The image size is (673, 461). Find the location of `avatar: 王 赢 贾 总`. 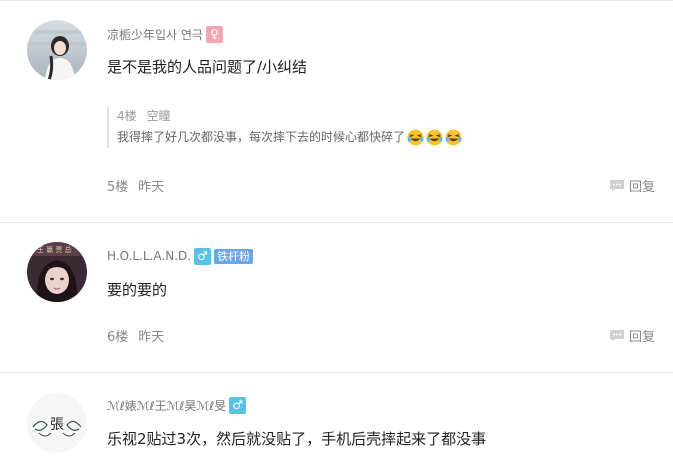

avatar: 王 赢 贾 总 is located at coordinates (57, 272).